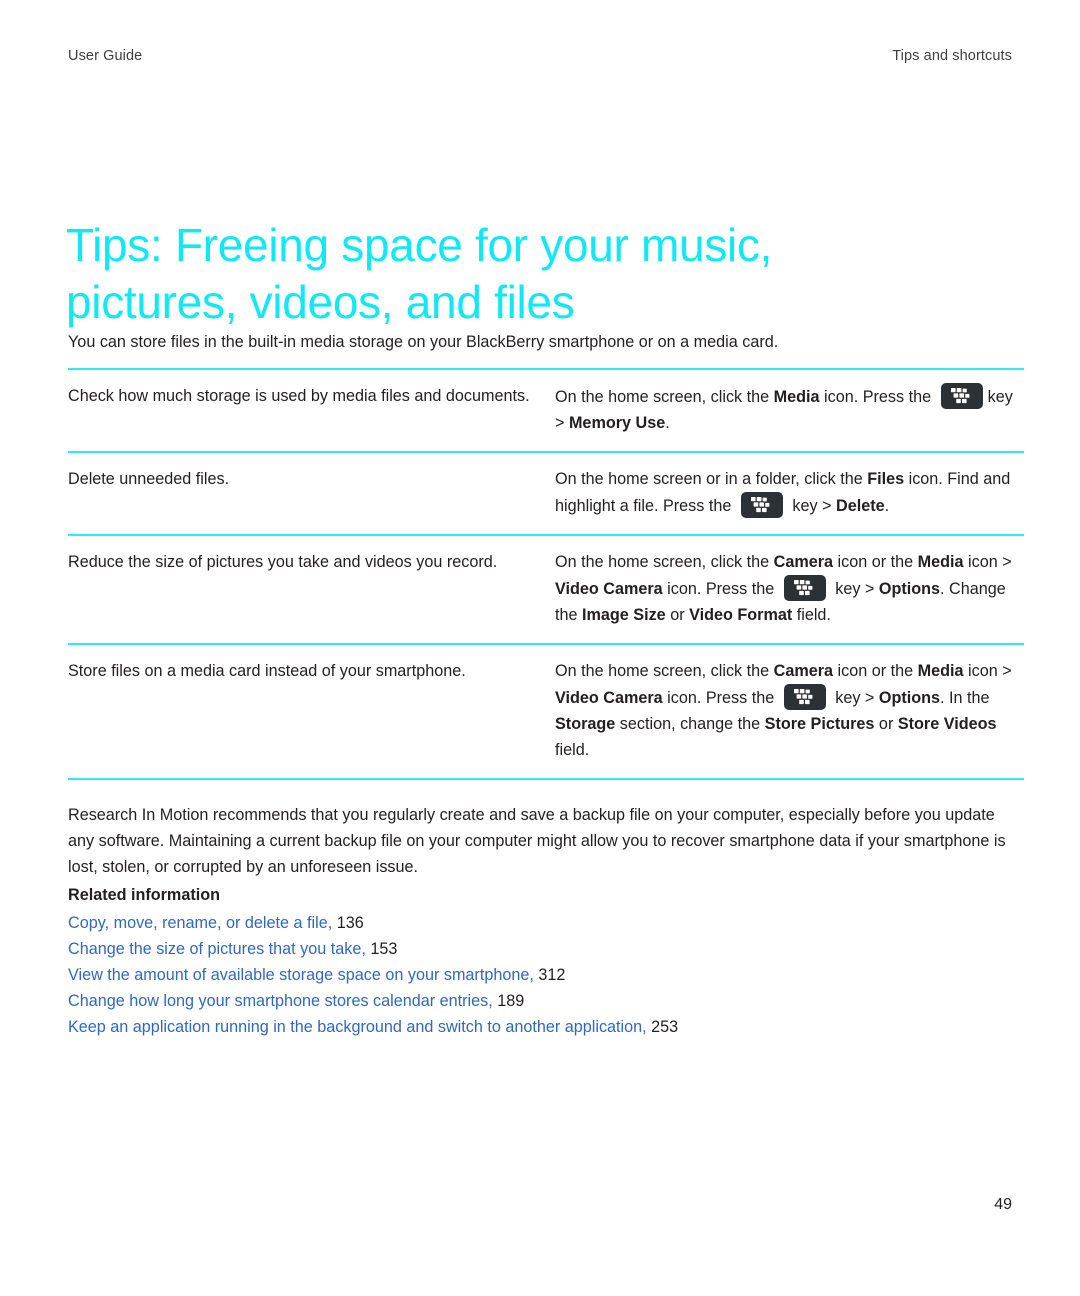 Image resolution: width=1080 pixels, height=1296 pixels. Describe the element at coordinates (540, 56) in the screenshot. I see `running-header: User Guide Tips and shortcuts` at that location.